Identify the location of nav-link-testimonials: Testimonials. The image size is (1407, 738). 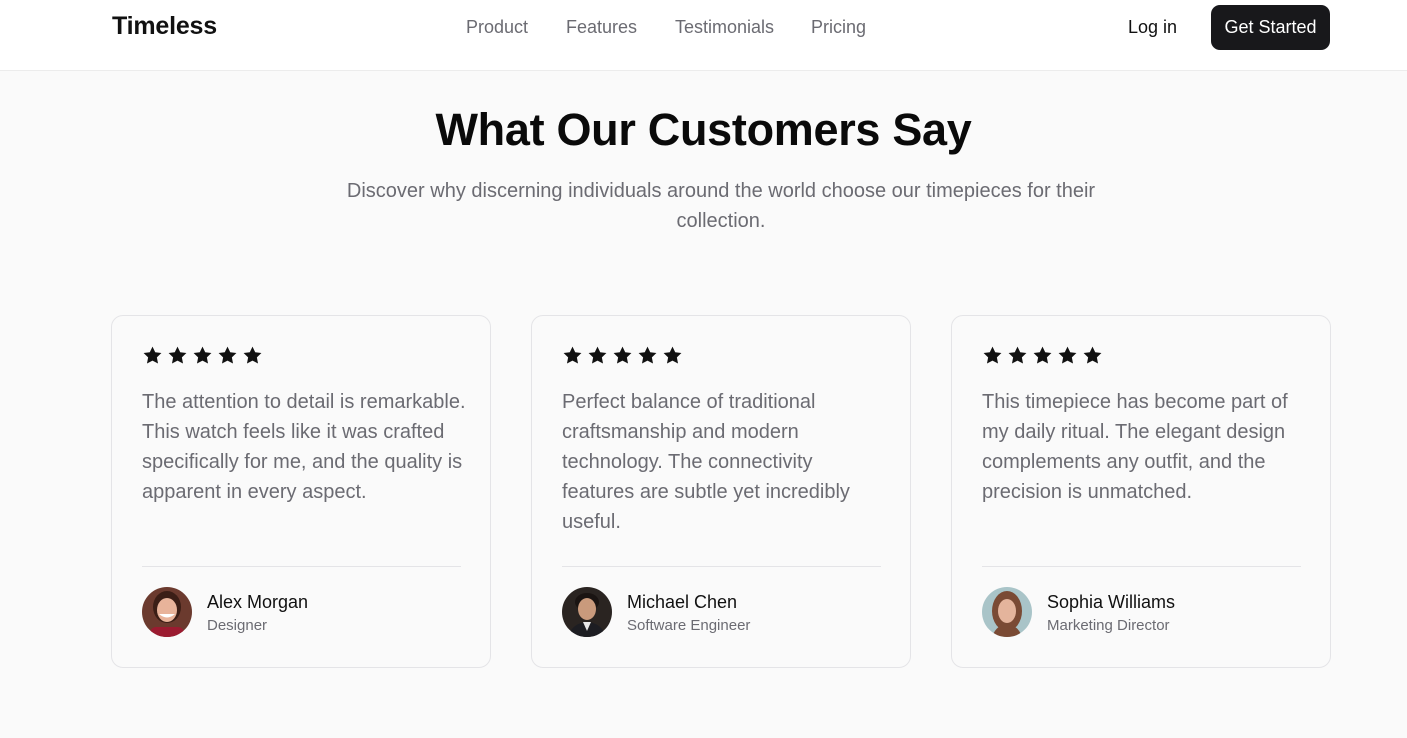
(724, 27).